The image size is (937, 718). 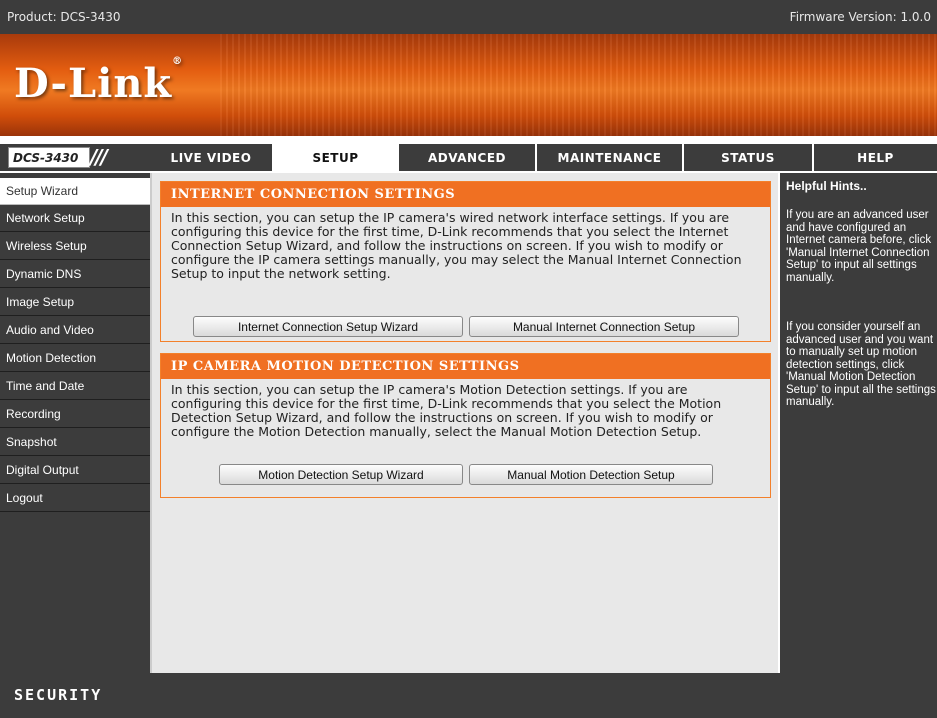 What do you see at coordinates (465, 194) in the screenshot?
I see `internet-panel-title: INTERNET CONNECTION SETTINGS` at bounding box center [465, 194].